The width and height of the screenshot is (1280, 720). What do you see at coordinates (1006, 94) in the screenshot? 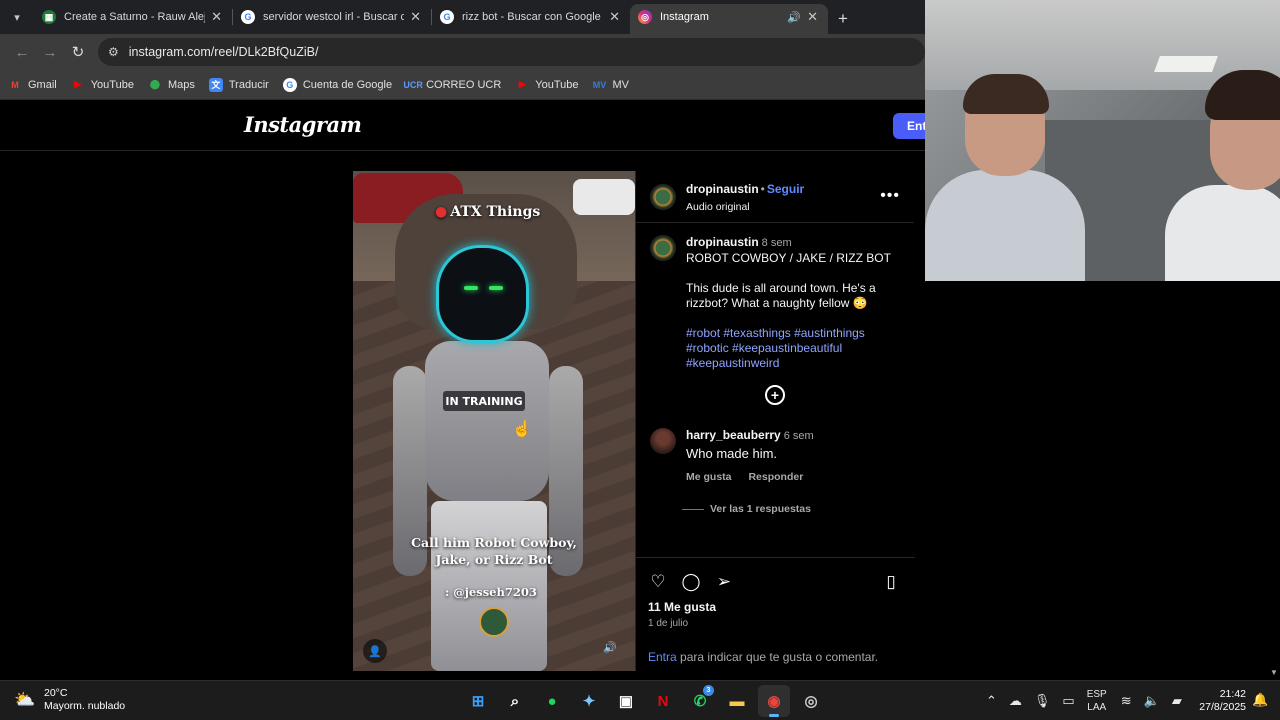
I see `webcam-person-left-cap` at bounding box center [1006, 94].